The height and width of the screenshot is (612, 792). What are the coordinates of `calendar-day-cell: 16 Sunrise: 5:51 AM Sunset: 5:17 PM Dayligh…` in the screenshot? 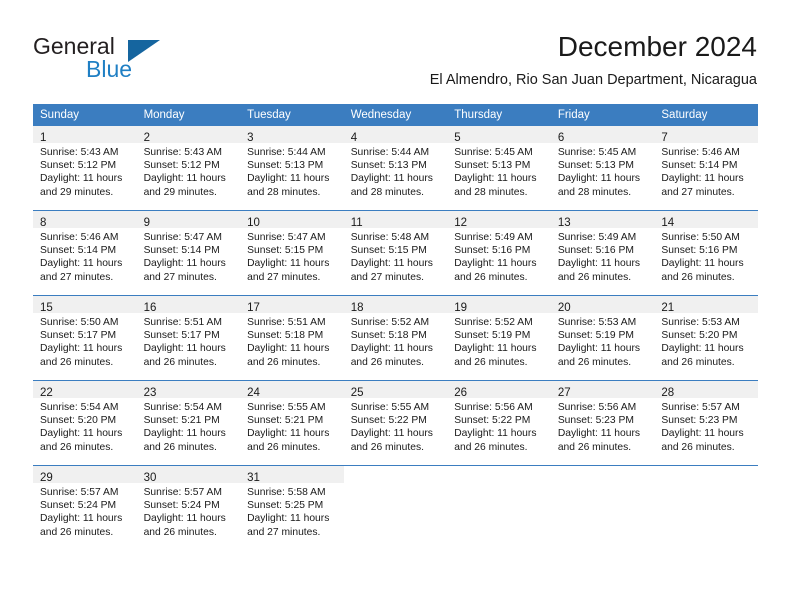 It's located at (188, 338).